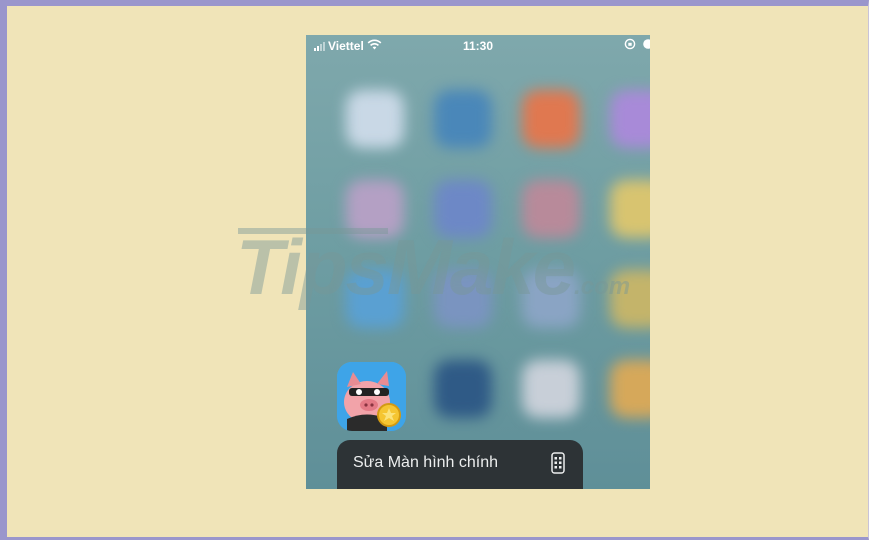  What do you see at coordinates (646, 45) in the screenshot?
I see `alarm-icon` at bounding box center [646, 45].